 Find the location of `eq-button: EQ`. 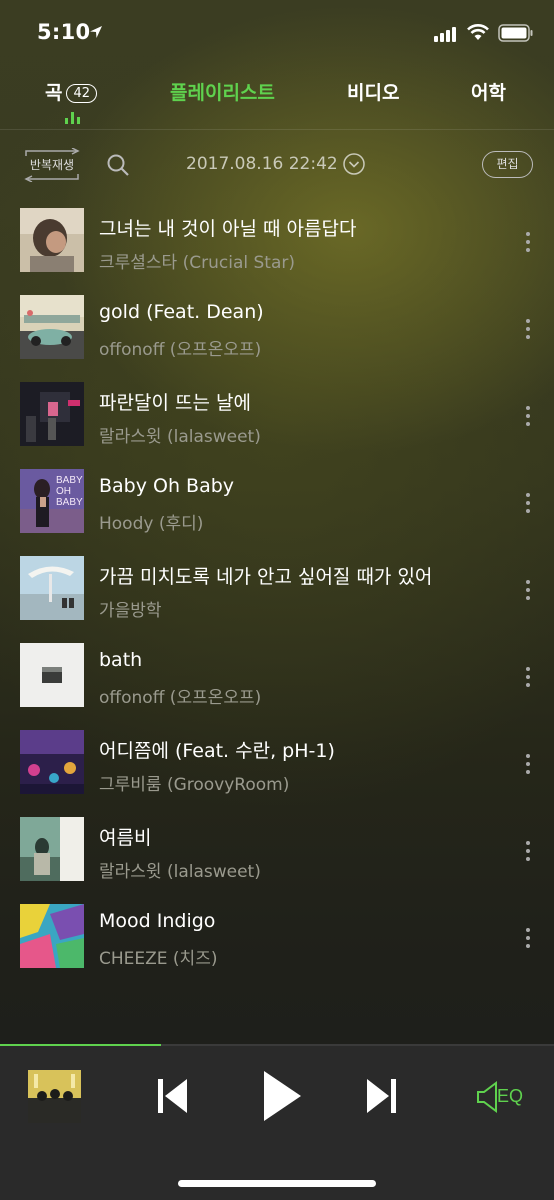

eq-button: EQ is located at coordinates (502, 1097).